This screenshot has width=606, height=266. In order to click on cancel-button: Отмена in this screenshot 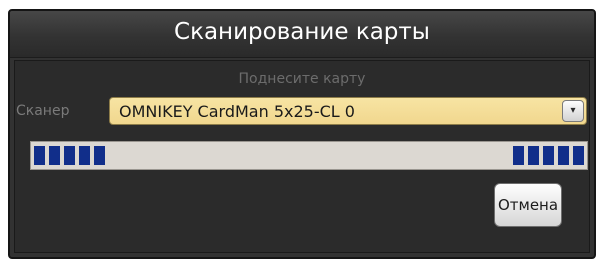, I will do `click(528, 205)`.